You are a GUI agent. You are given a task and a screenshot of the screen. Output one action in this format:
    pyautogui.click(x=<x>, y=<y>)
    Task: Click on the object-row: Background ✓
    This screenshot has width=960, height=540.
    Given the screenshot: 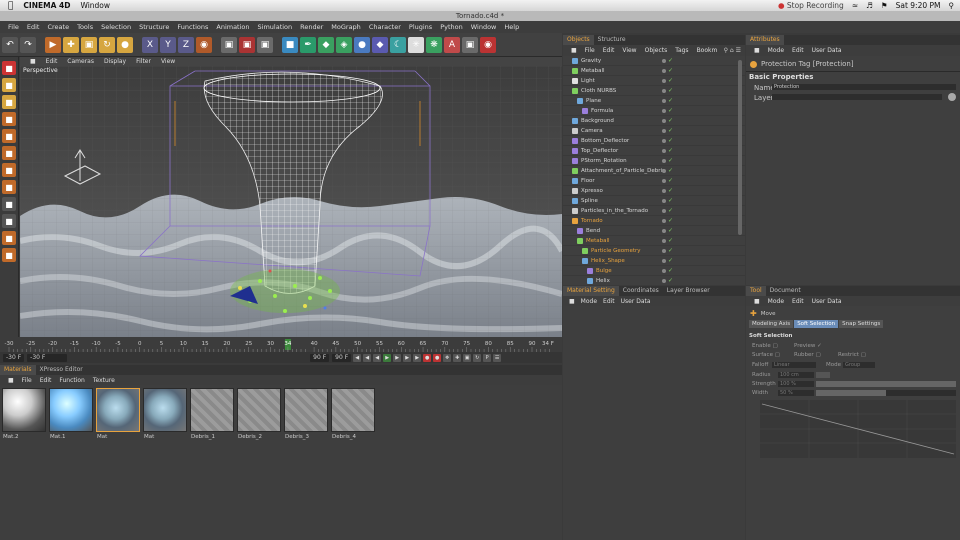 What is the action you would take?
    pyautogui.click(x=654, y=121)
    